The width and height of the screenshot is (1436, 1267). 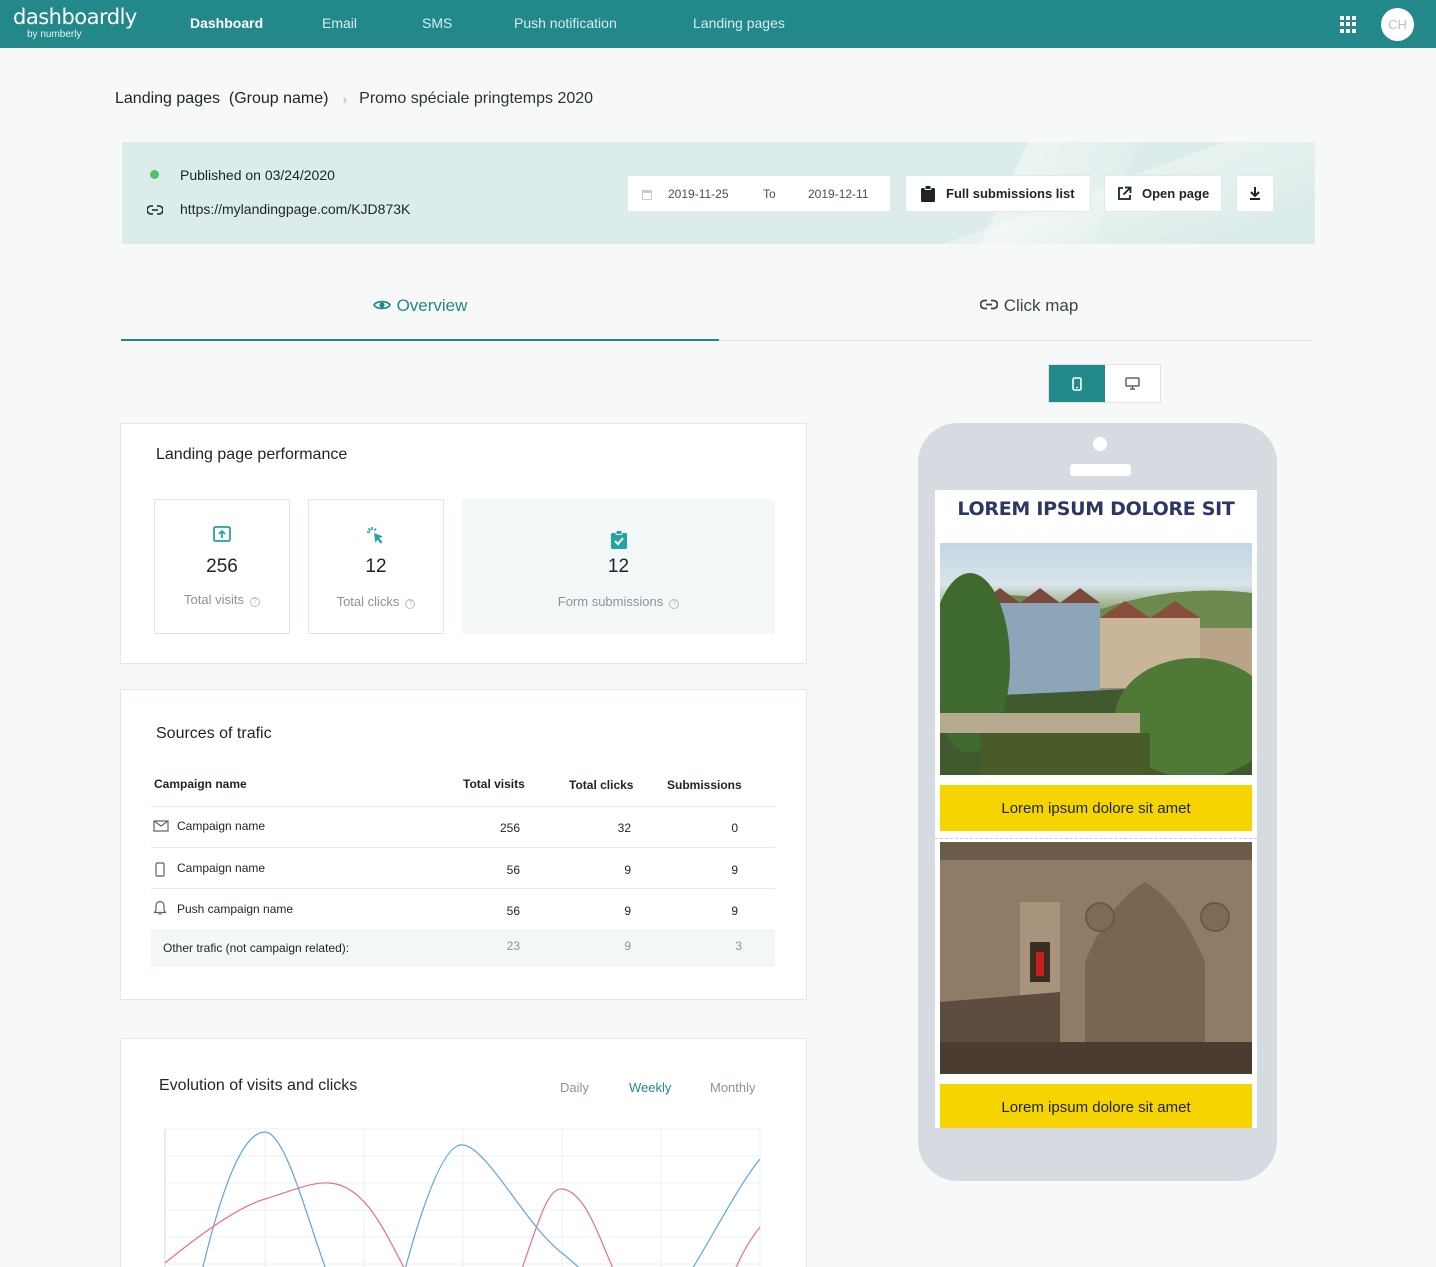 I want to click on date-range-picker: 2019-11-25 To 2019-12-11, so click(x=759, y=193).